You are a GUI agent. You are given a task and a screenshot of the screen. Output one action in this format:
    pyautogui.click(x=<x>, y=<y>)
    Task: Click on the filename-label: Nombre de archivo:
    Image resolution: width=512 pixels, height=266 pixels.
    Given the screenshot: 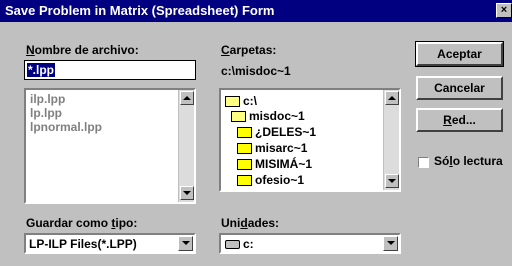 What is the action you would take?
    pyautogui.click(x=82, y=50)
    